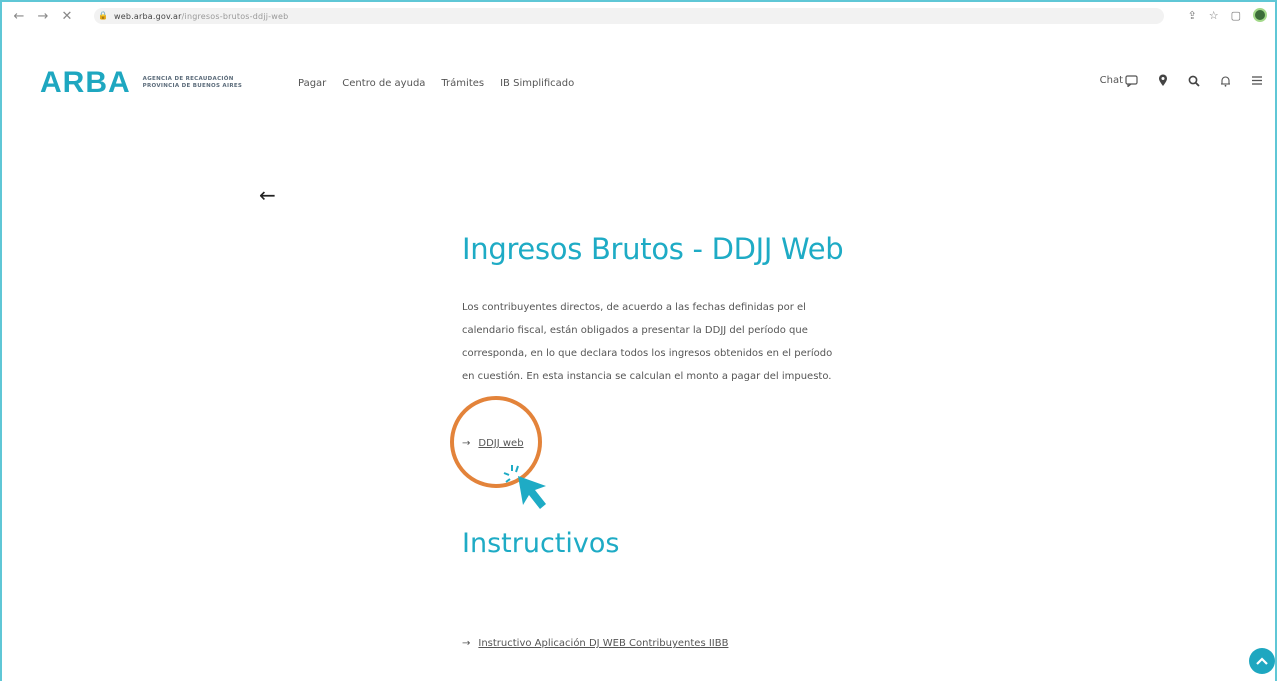  I want to click on bell-icon, so click(1225, 81).